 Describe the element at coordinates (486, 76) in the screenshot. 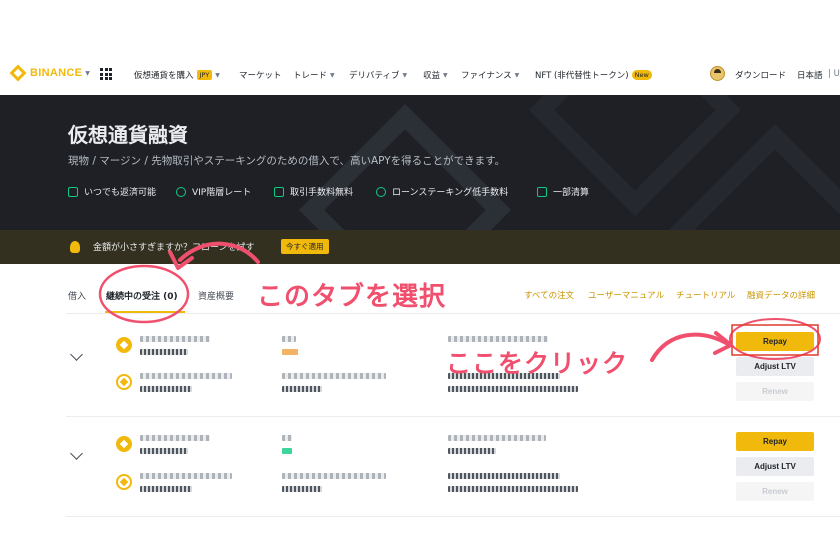

I see `nav-item-label: ファイナンス` at that location.